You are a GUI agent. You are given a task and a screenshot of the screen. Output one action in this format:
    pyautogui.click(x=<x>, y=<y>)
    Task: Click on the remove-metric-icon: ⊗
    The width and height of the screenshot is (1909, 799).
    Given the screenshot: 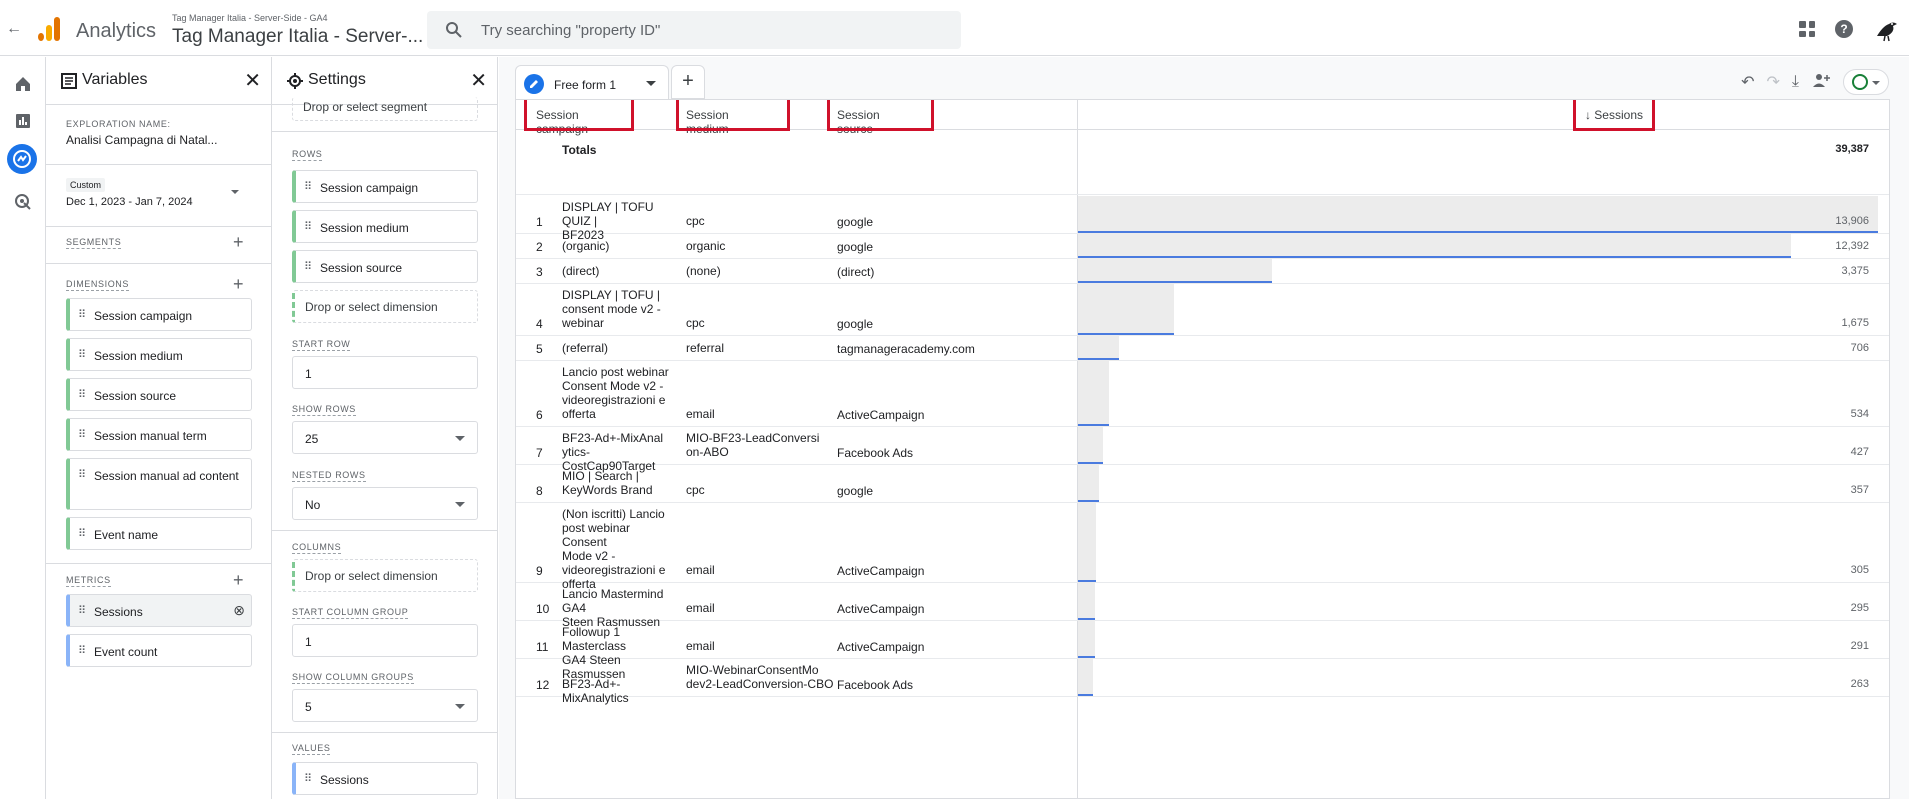 What is the action you would take?
    pyautogui.click(x=239, y=610)
    